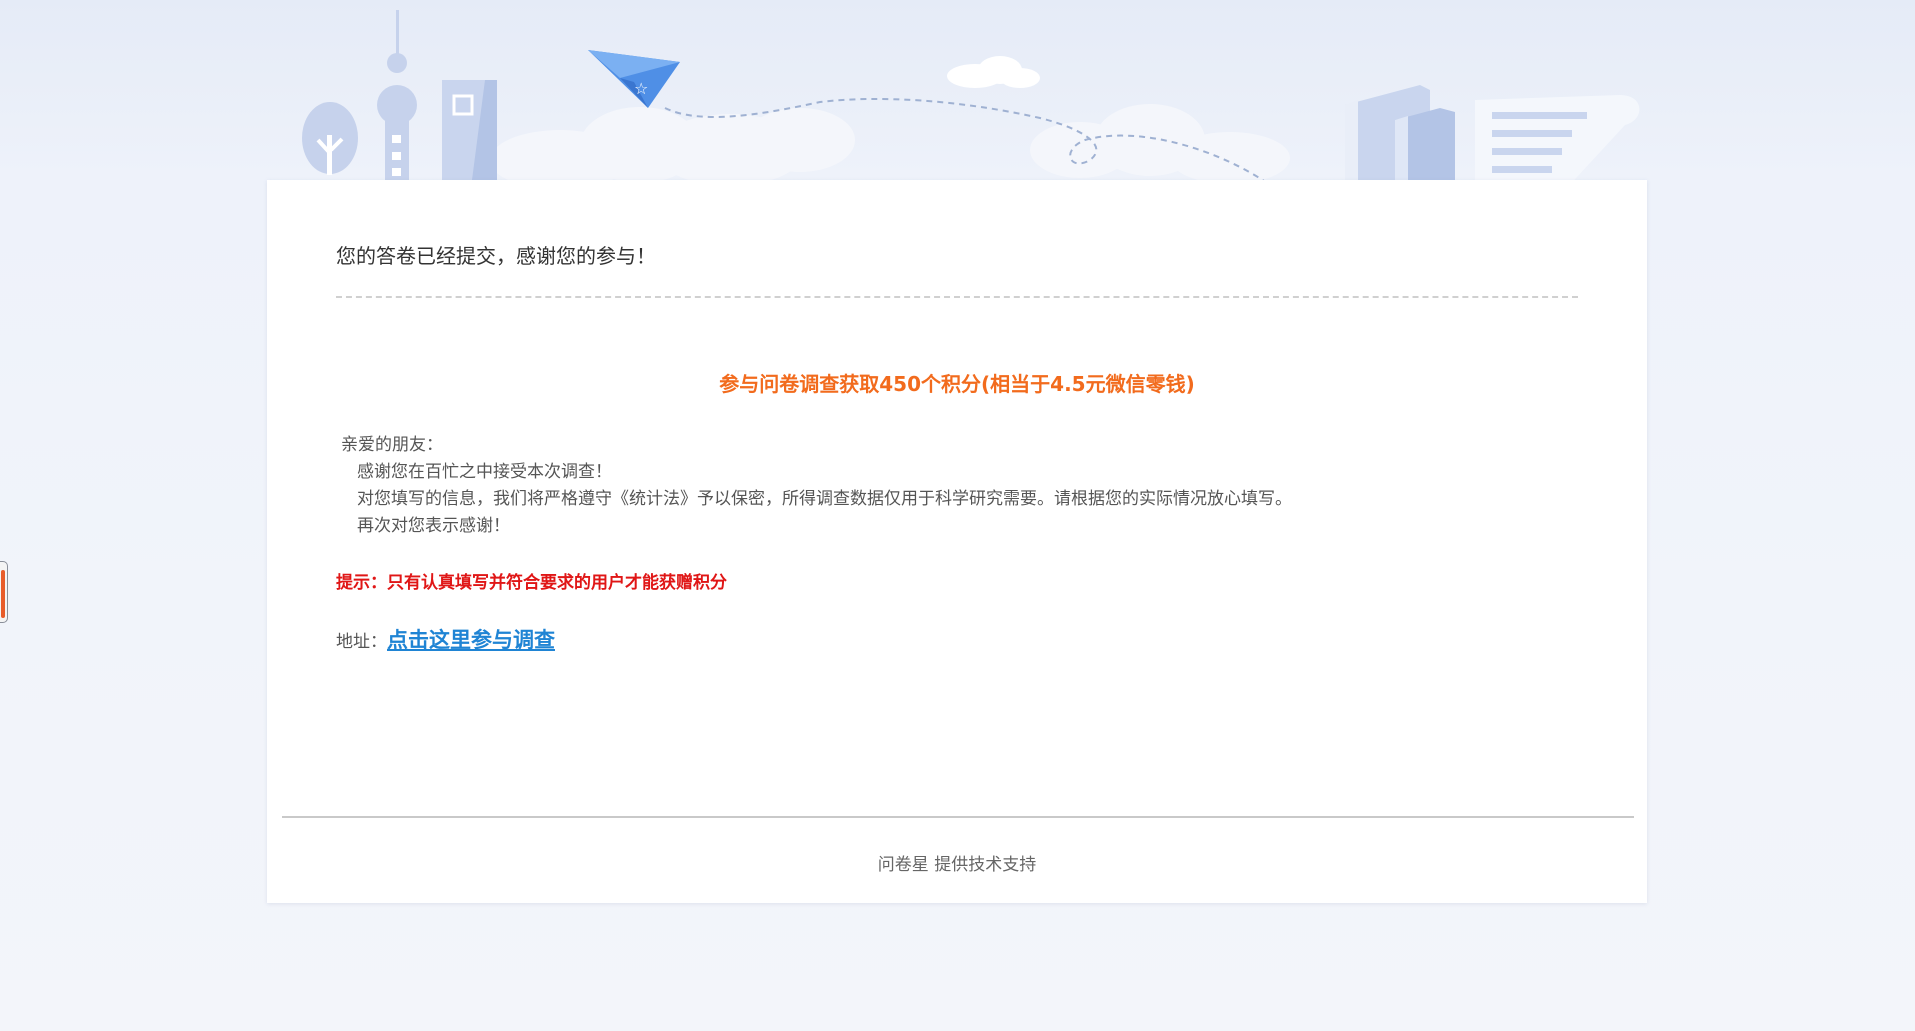 The width and height of the screenshot is (1915, 1031). I want to click on header-illustration: ☆, so click(971, 100).